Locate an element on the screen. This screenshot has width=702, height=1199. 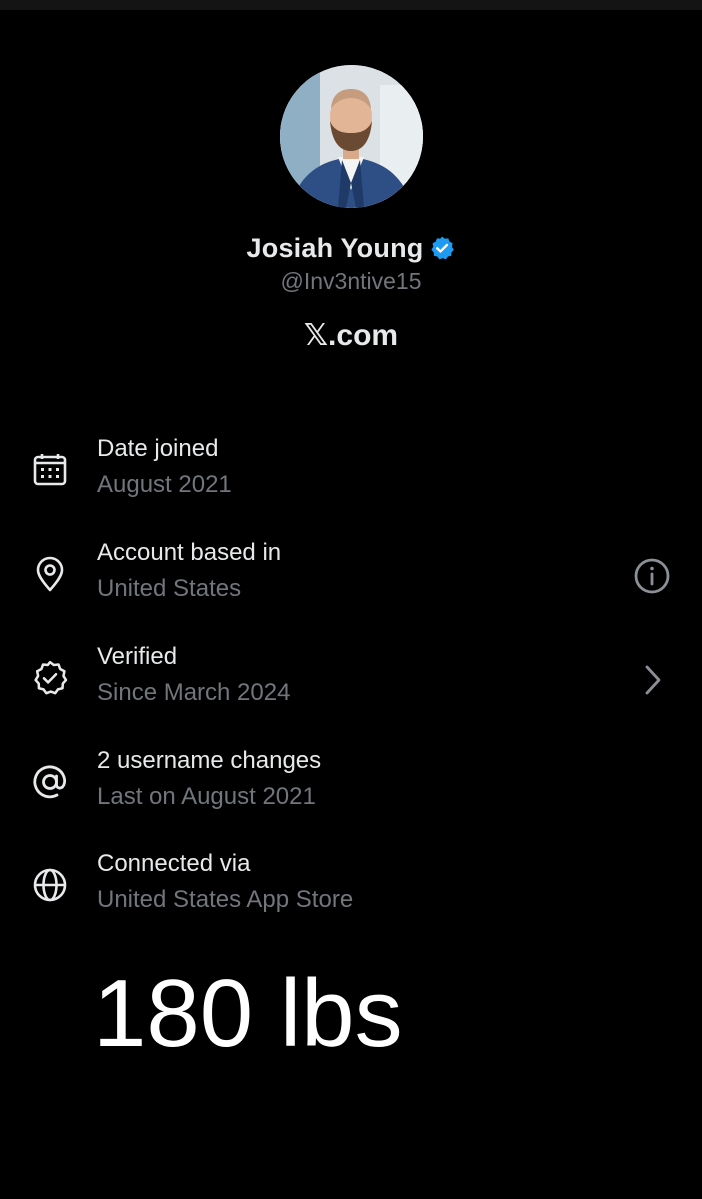
verified-label: Verified is located at coordinates (137, 656).